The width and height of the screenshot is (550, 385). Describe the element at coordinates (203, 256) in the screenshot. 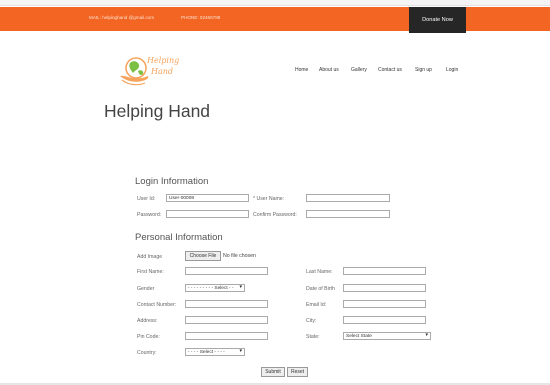

I see `choose-file-button: Choose File` at that location.